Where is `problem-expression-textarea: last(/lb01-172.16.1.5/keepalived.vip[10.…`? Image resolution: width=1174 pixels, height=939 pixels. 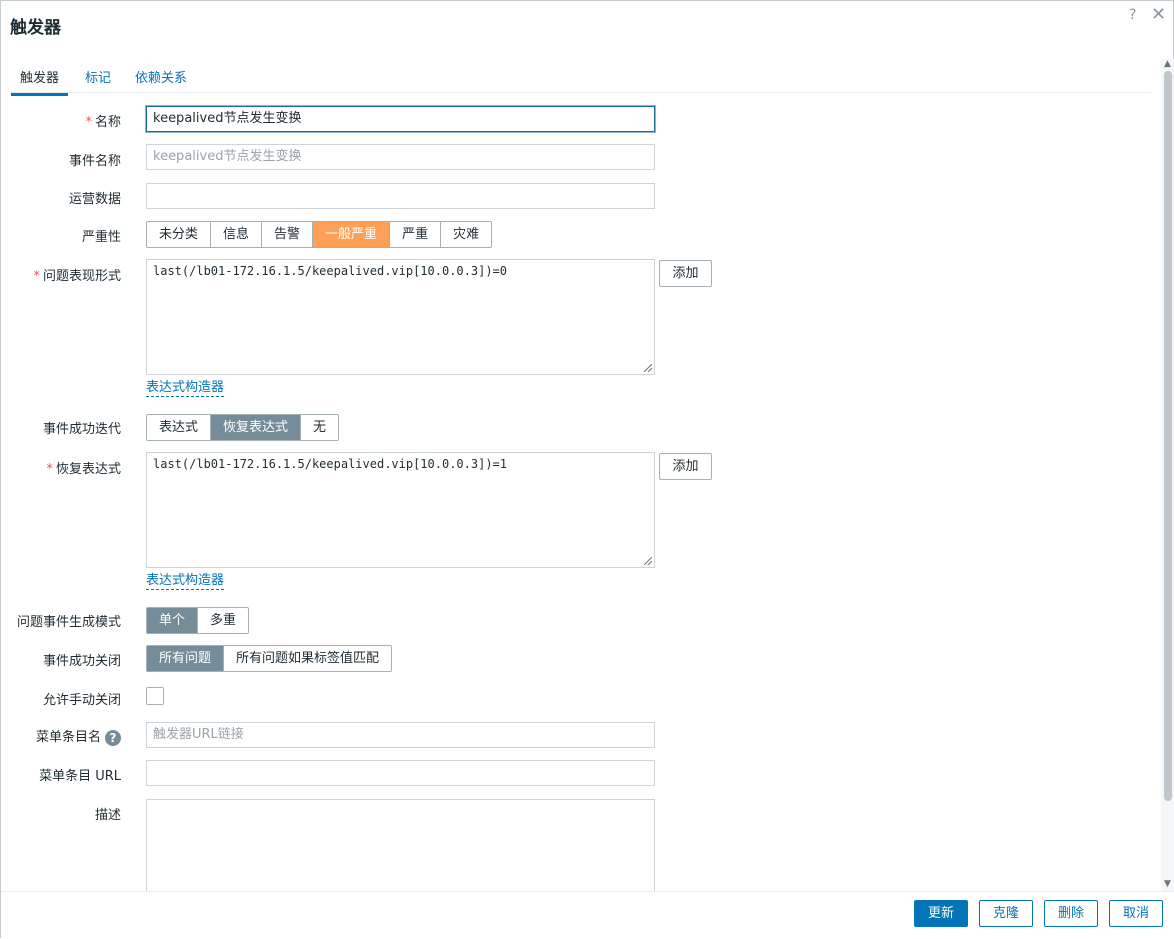
problem-expression-textarea: last(/lb01-172.16.1.5/keepalived.vip[10.… is located at coordinates (400, 317).